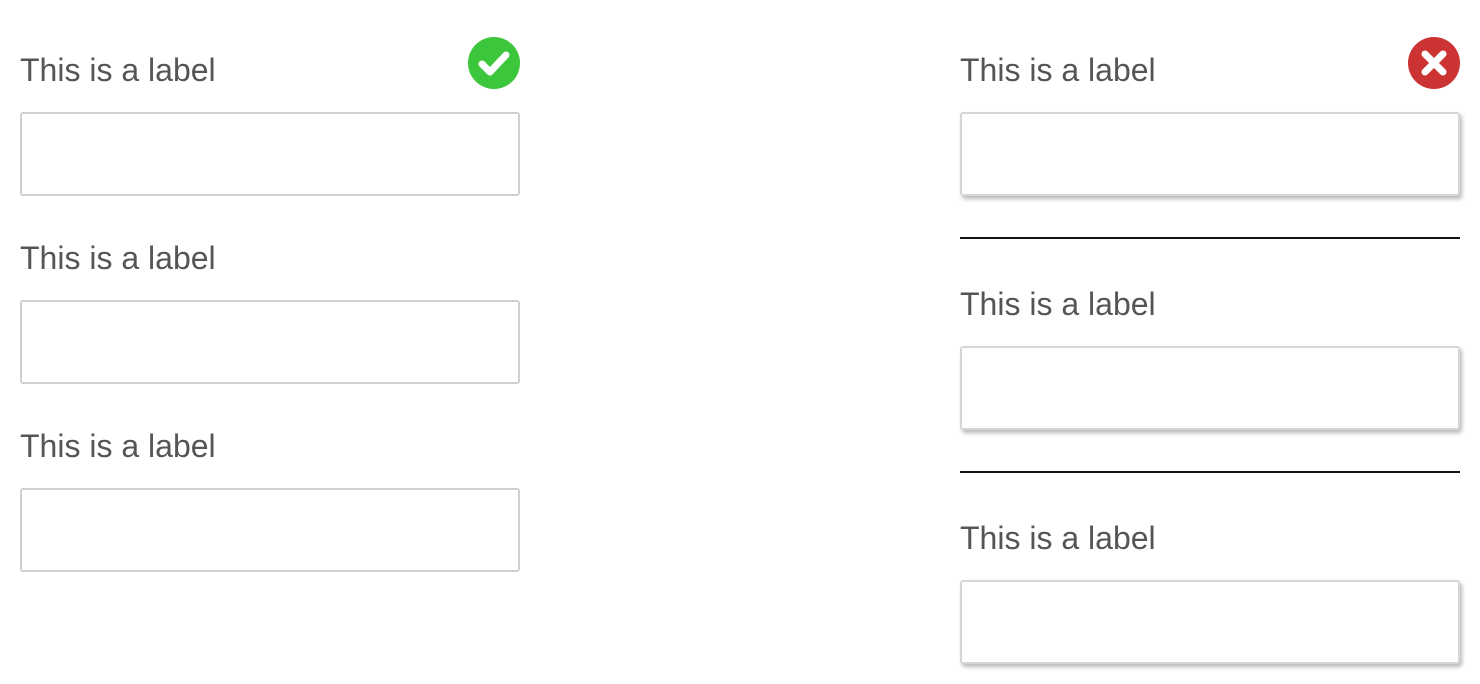 The height and width of the screenshot is (684, 1480). What do you see at coordinates (1434, 63) in the screenshot?
I see `x-circle-icon` at bounding box center [1434, 63].